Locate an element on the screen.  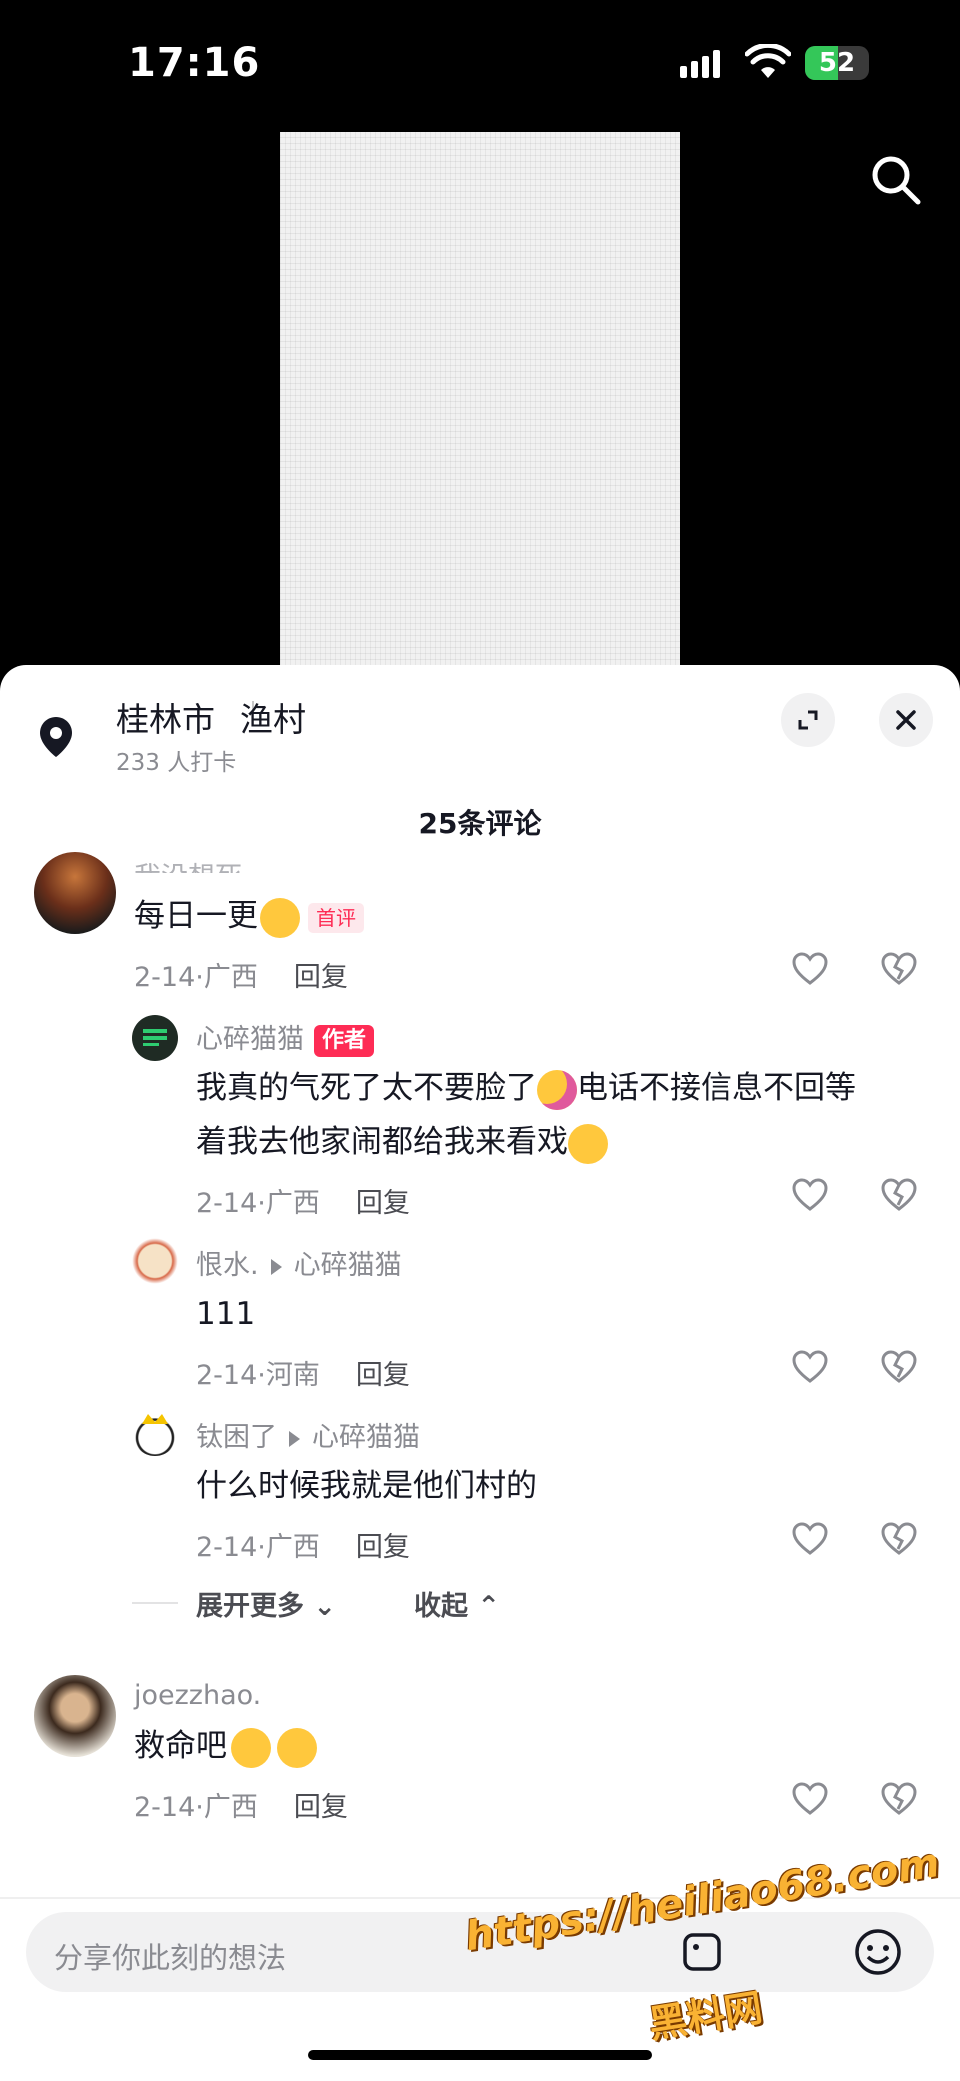
laughing-emoji-icon is located at coordinates (280, 917).